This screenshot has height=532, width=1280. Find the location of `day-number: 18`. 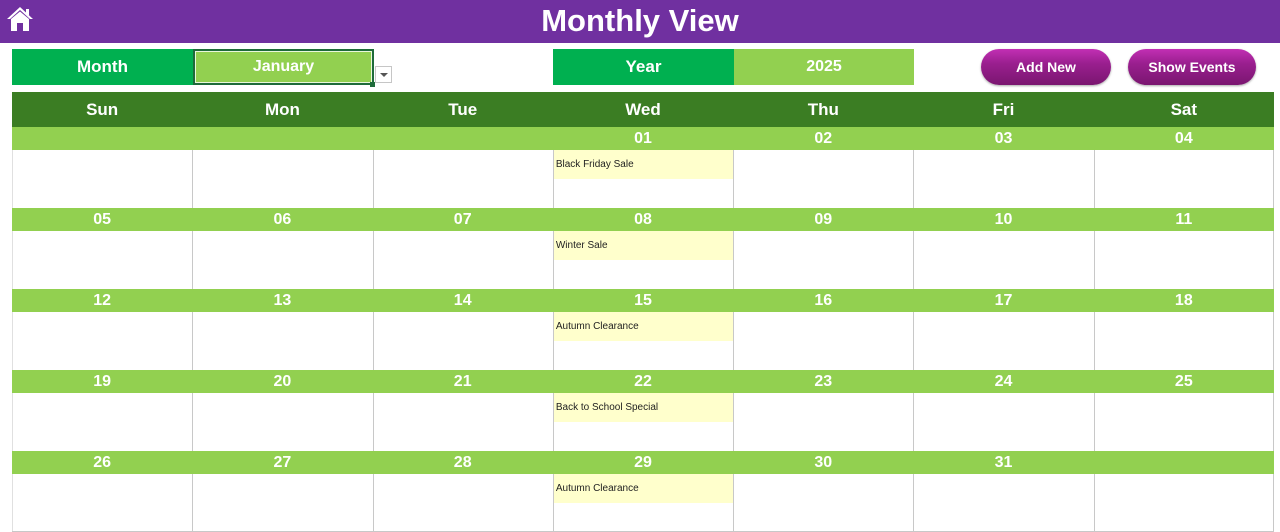

day-number: 18 is located at coordinates (1183, 300).